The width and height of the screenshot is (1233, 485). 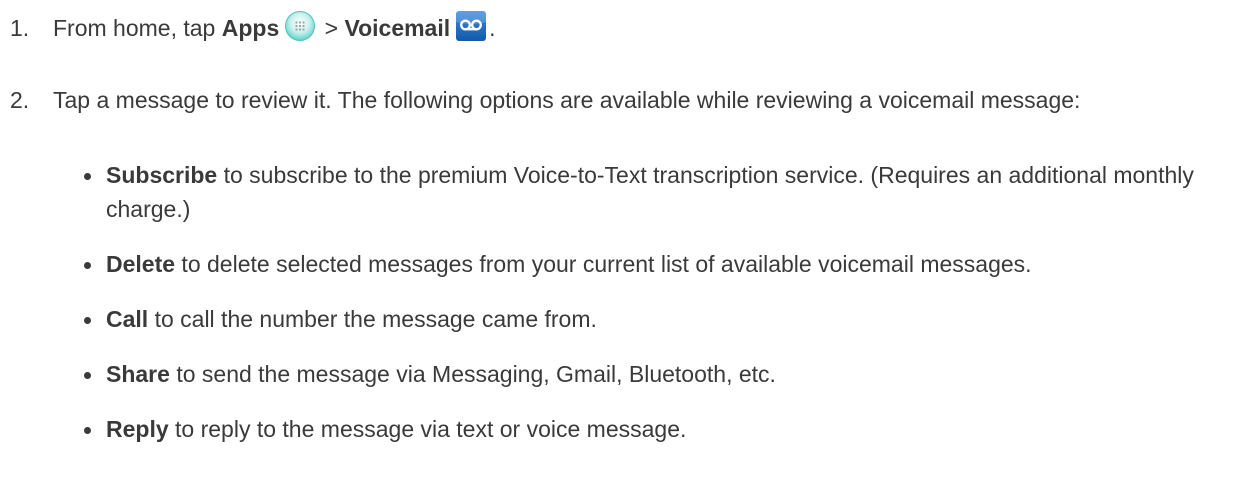 What do you see at coordinates (127, 319) in the screenshot?
I see `option-term: Call` at bounding box center [127, 319].